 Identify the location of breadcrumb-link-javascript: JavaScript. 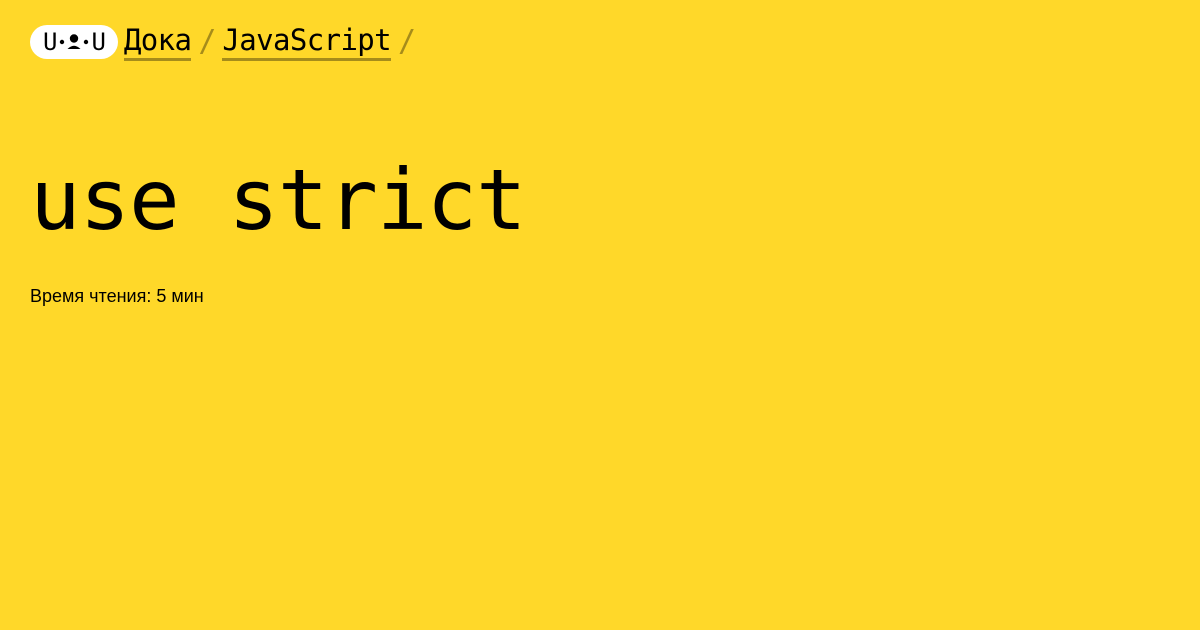
(307, 42).